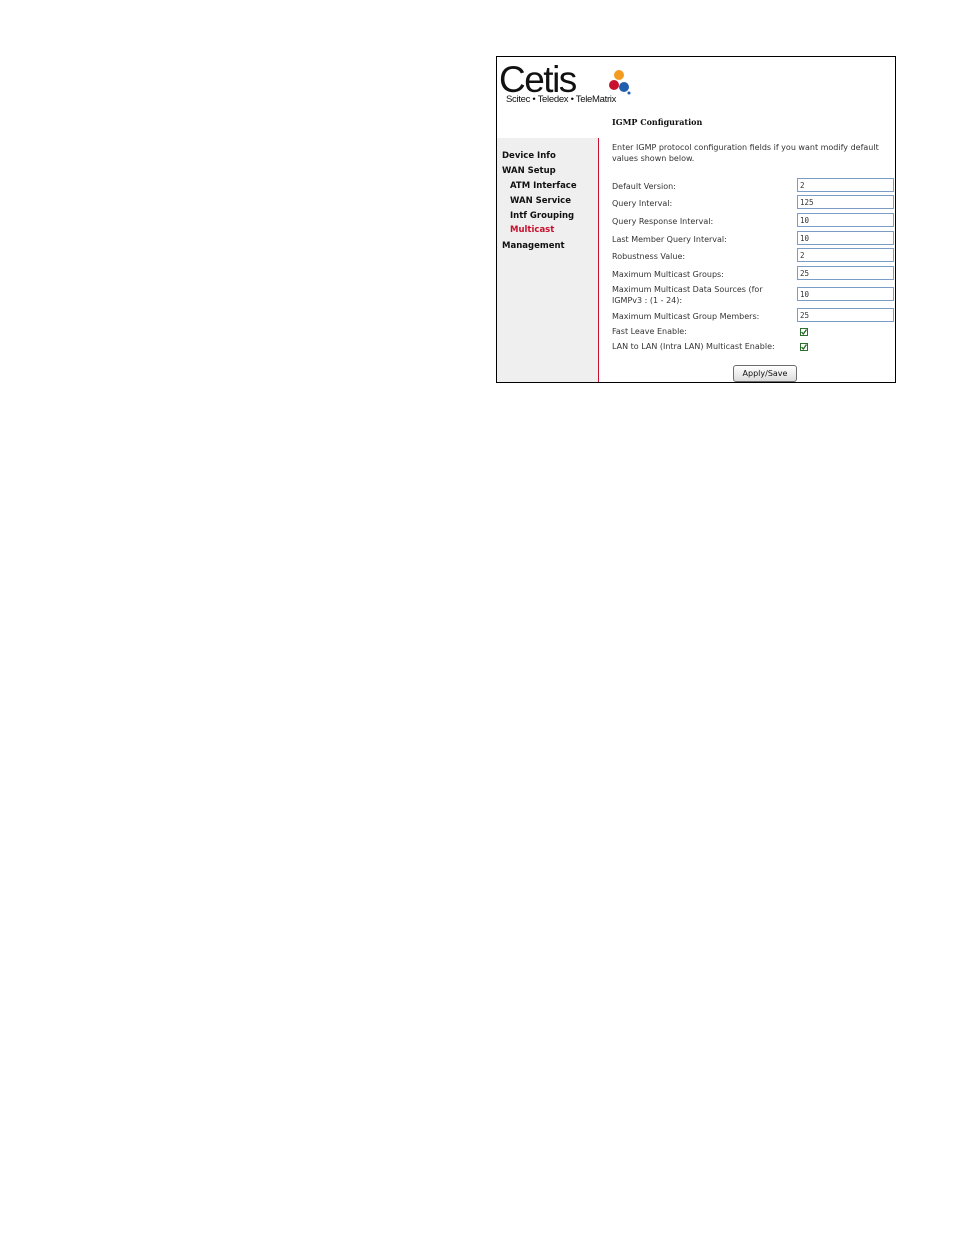  Describe the element at coordinates (569, 86) in the screenshot. I see `brand-logo: Cetis Scitec • Teledex • TeleMatrix` at that location.